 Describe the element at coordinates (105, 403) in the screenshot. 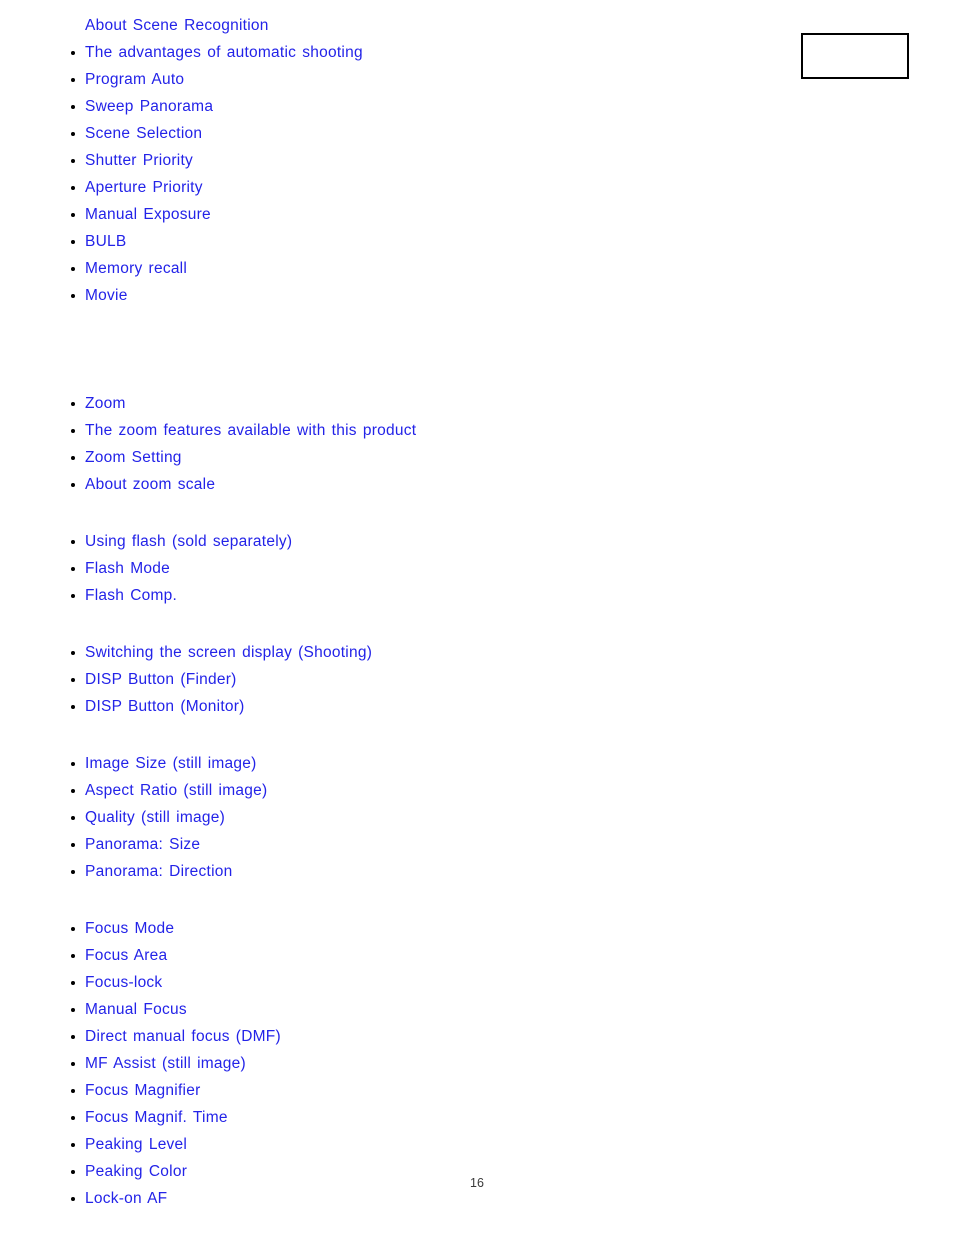

I see `toc-link: Zoom` at that location.